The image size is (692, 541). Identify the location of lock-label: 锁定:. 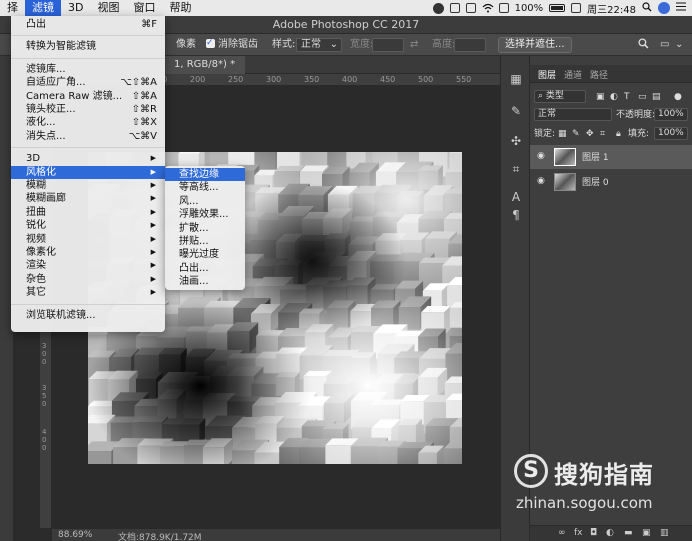
(545, 134).